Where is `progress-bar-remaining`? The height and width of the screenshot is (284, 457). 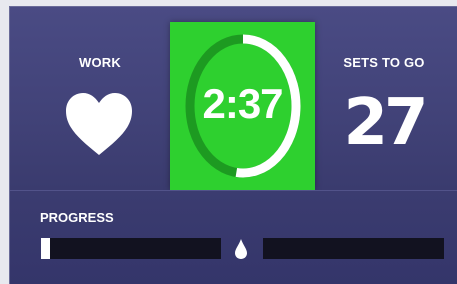
progress-bar-remaining is located at coordinates (353, 248).